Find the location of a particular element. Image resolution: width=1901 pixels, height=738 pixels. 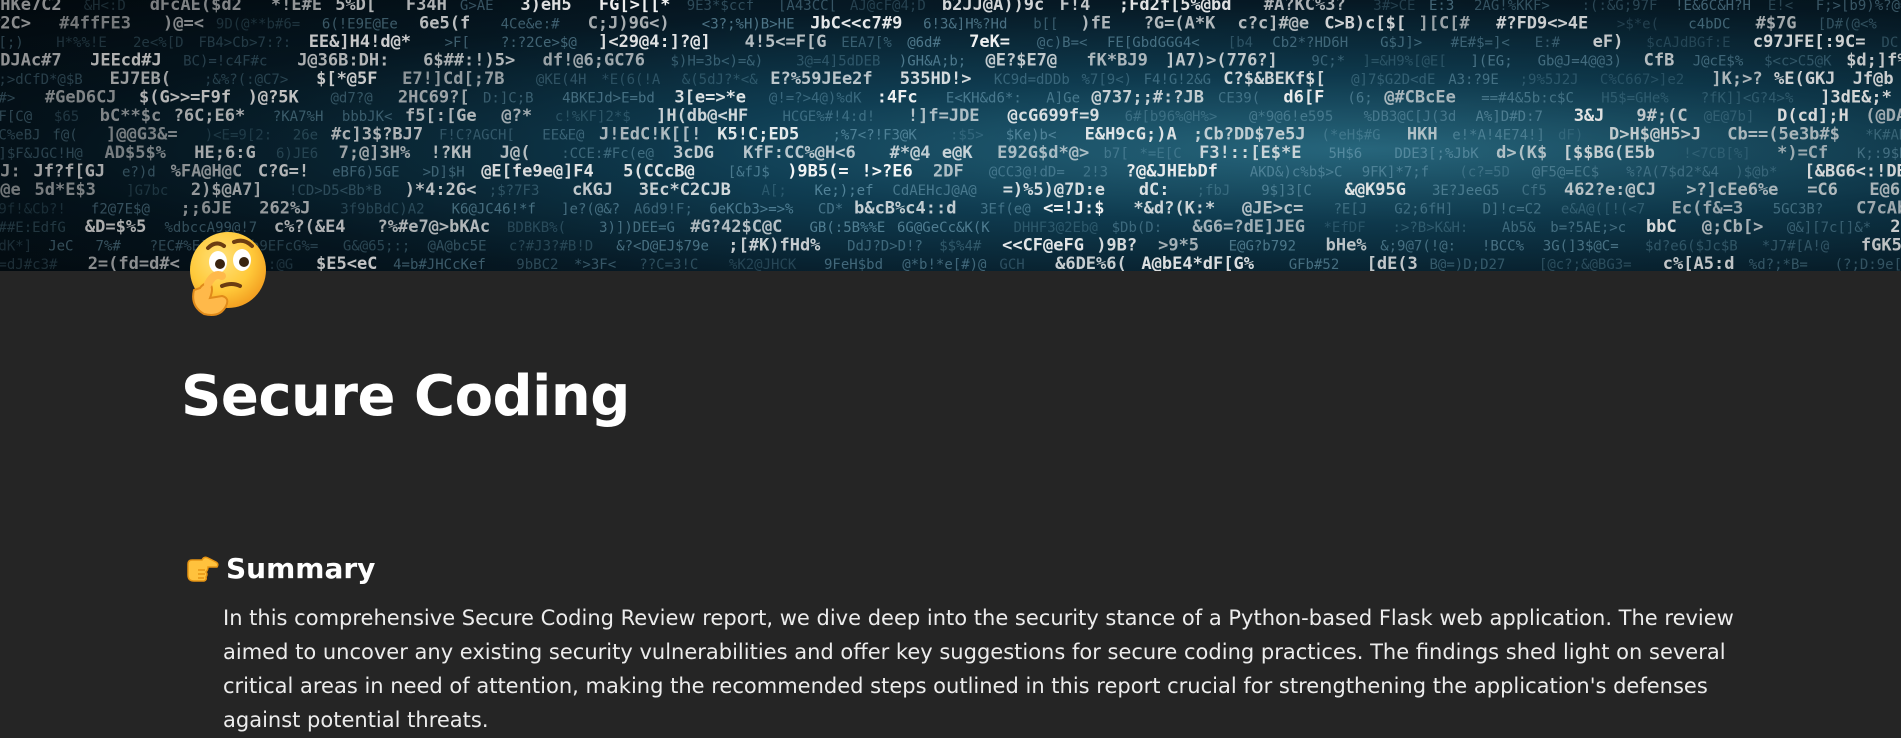

page-title: Secure Coding is located at coordinates (405, 397).